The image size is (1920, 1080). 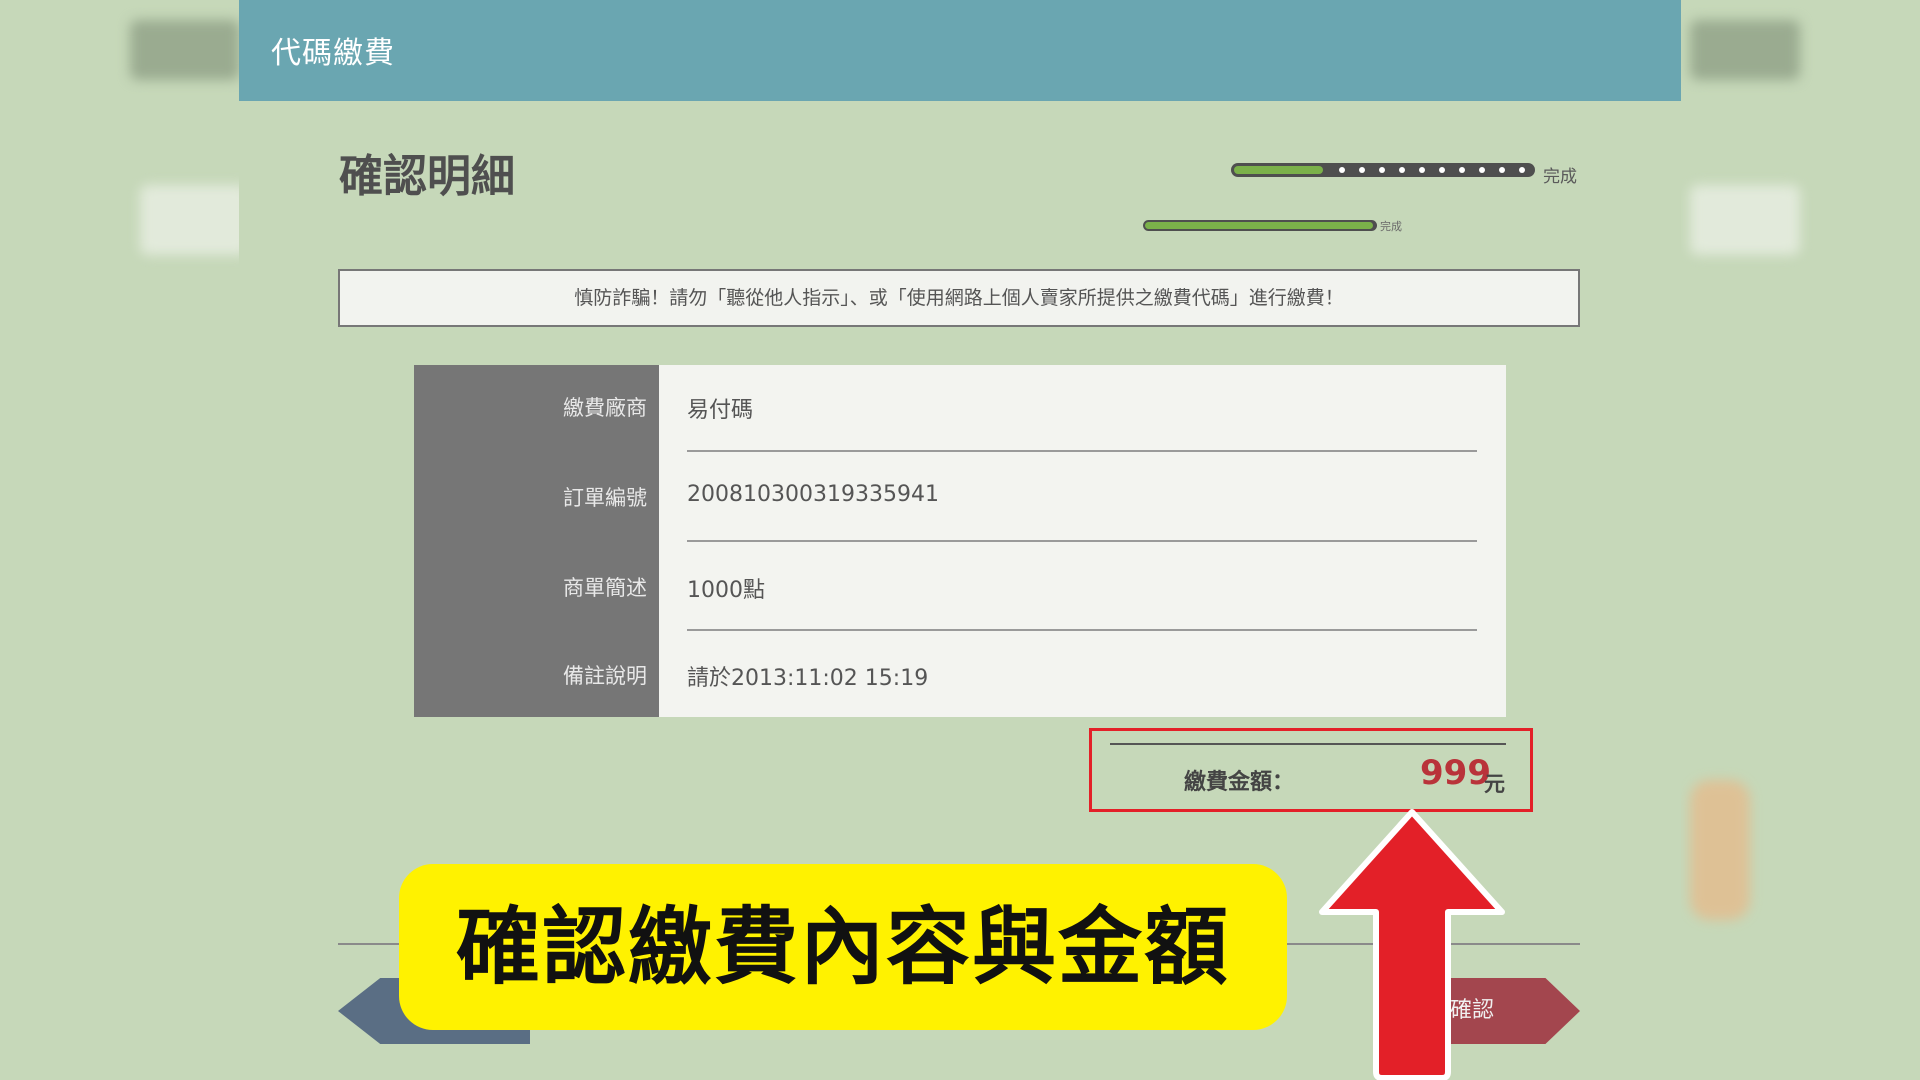 What do you see at coordinates (333, 53) in the screenshot?
I see `app-title: 代碼繳費` at bounding box center [333, 53].